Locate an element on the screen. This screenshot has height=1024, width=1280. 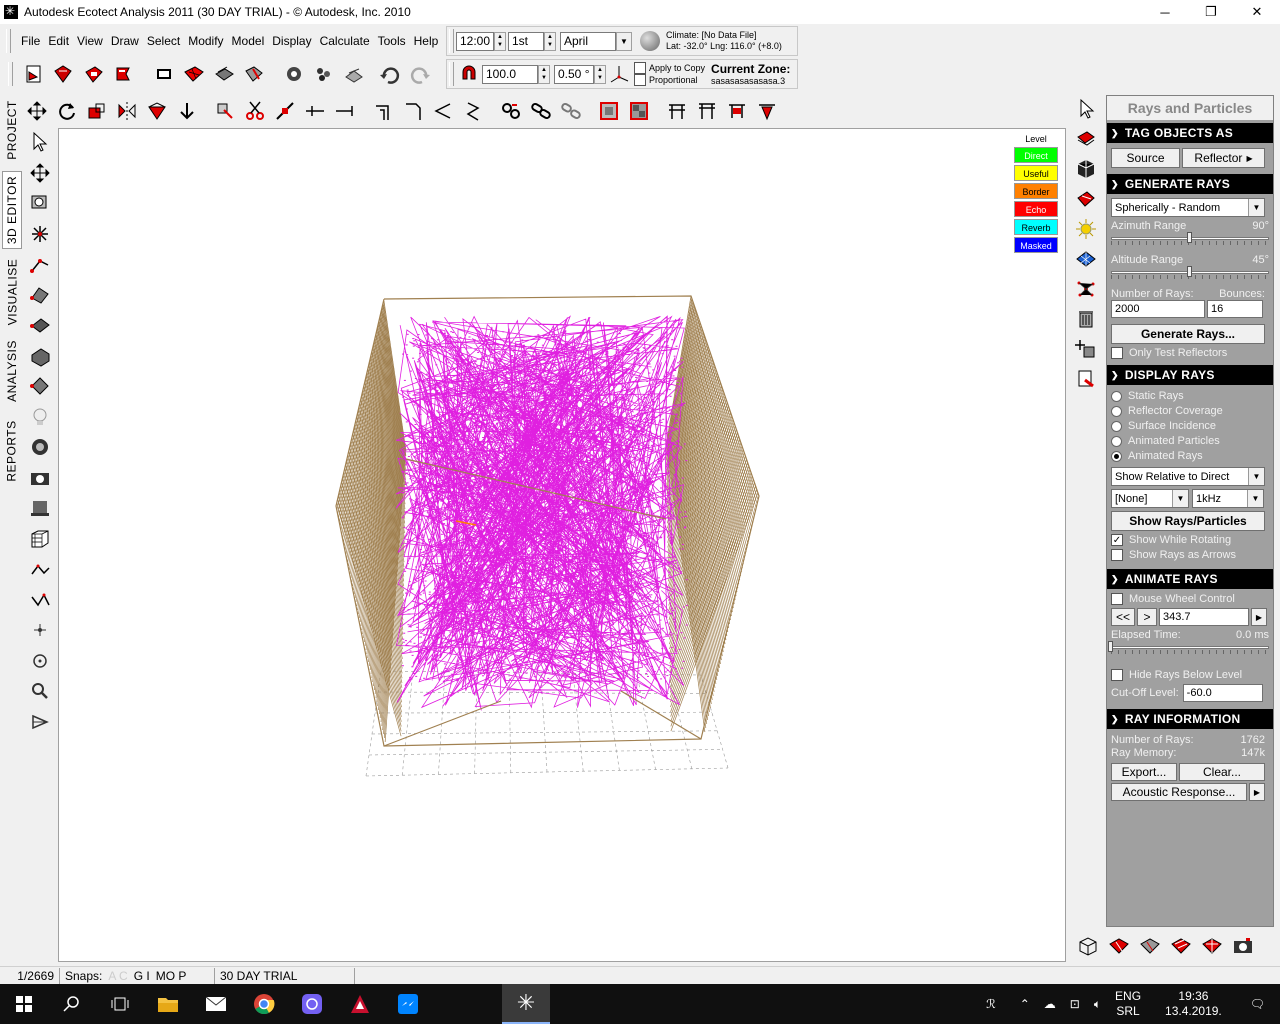
month-select: April is located at coordinates (588, 41).